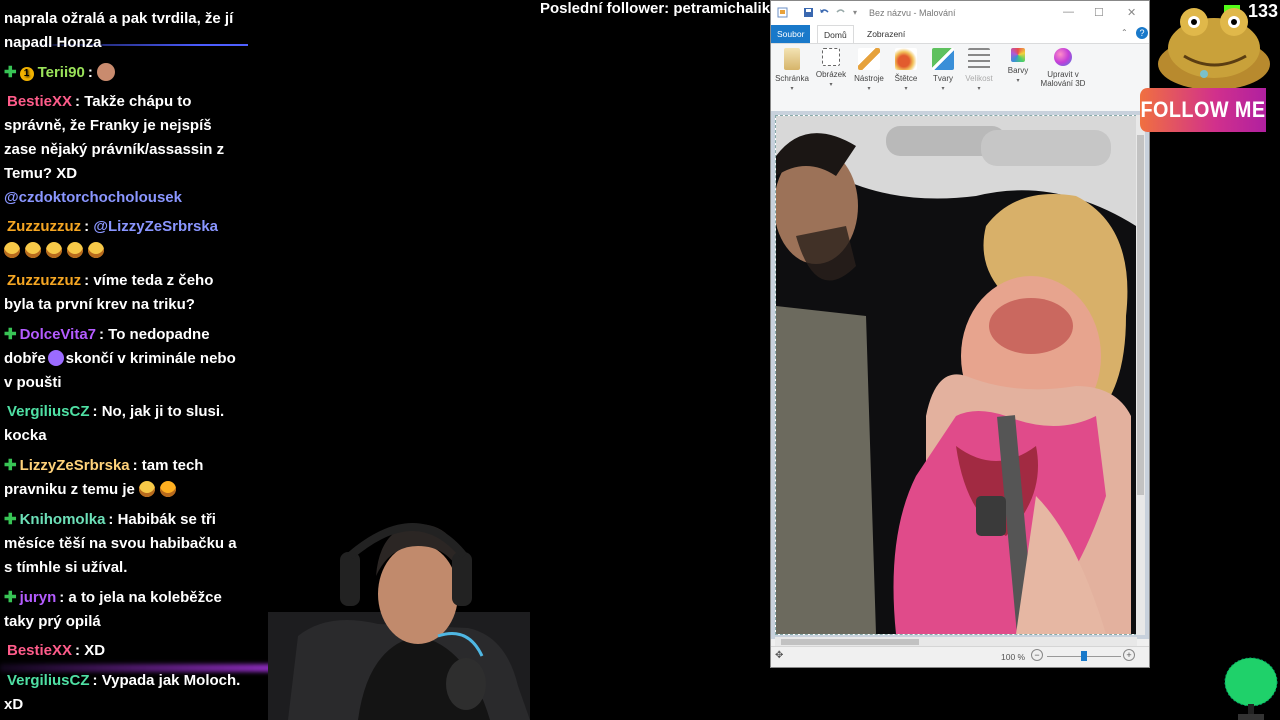 The height and width of the screenshot is (720, 1280). I want to click on close-button: ✕, so click(1131, 12).